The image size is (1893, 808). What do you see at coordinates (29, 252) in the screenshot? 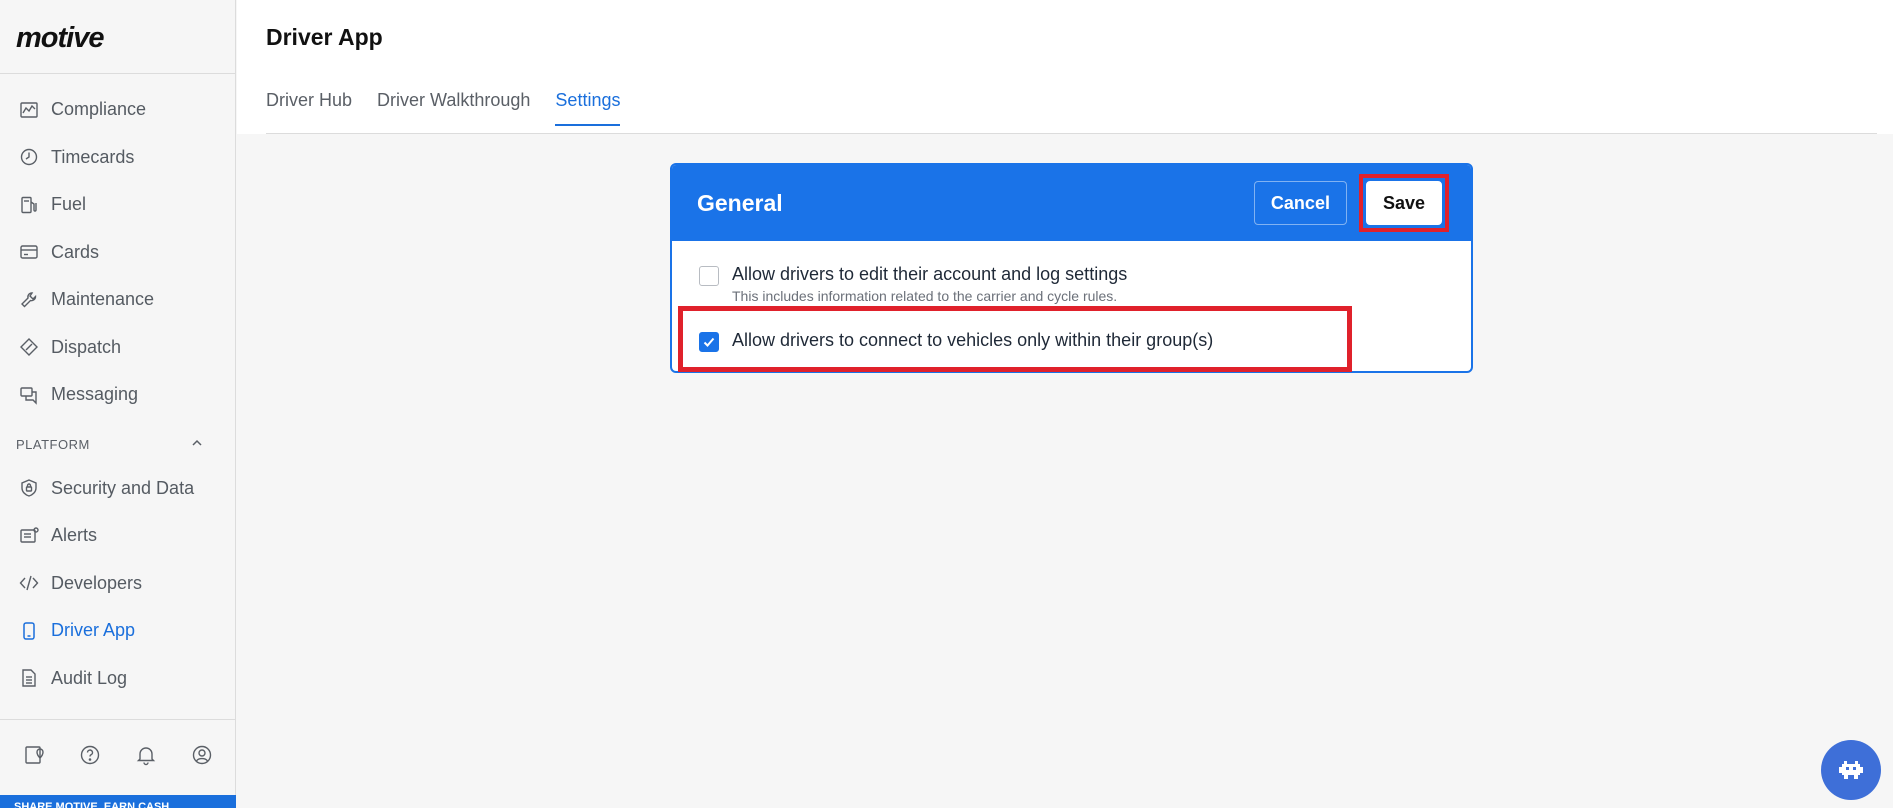
I see `credit-card-icon` at bounding box center [29, 252].